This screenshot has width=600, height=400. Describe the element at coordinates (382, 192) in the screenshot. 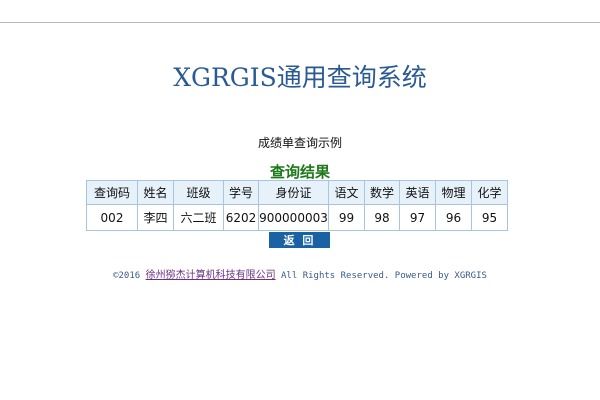

I see `header-cell: 数学` at that location.